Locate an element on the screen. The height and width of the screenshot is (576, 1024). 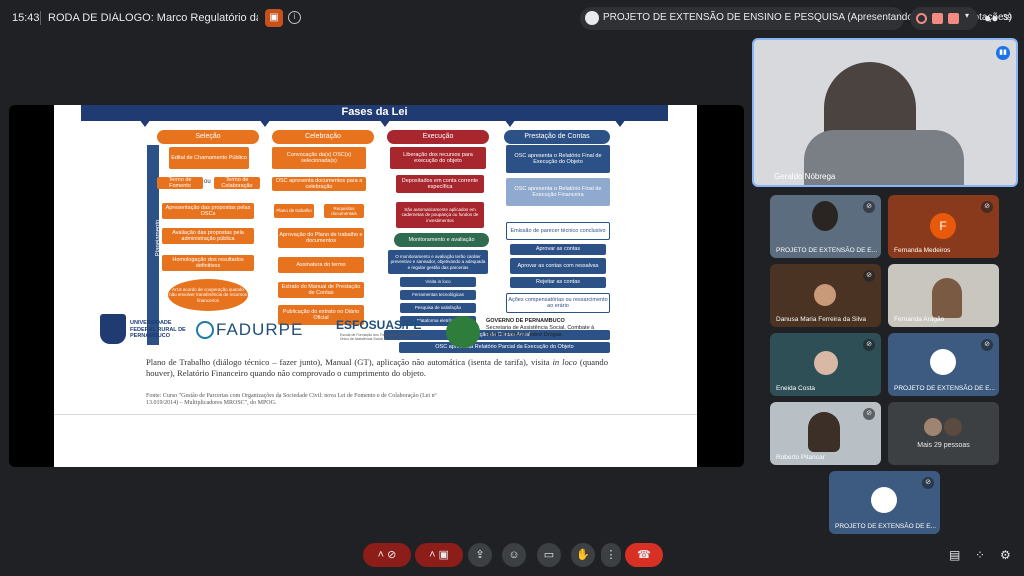
flow-box: Edital de Chamamento Público is located at coordinates (209, 158).